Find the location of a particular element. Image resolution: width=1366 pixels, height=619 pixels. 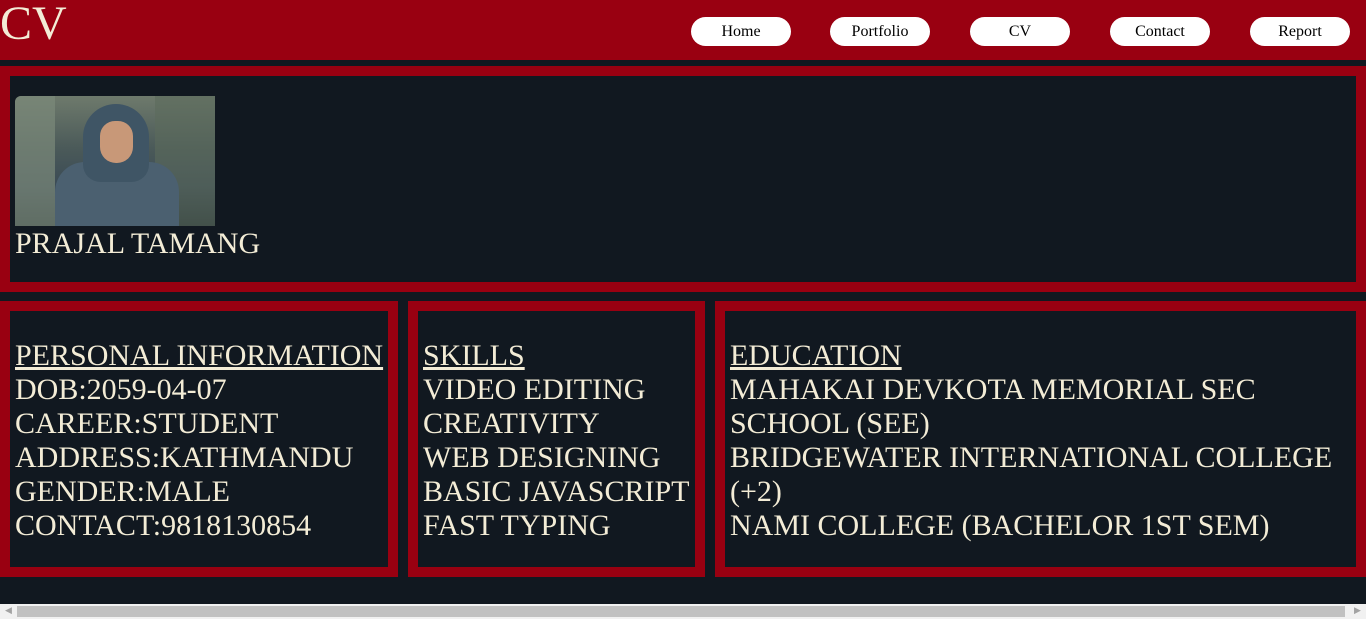

horizontal-scrollbar: ◀ ▶ is located at coordinates (683, 611).